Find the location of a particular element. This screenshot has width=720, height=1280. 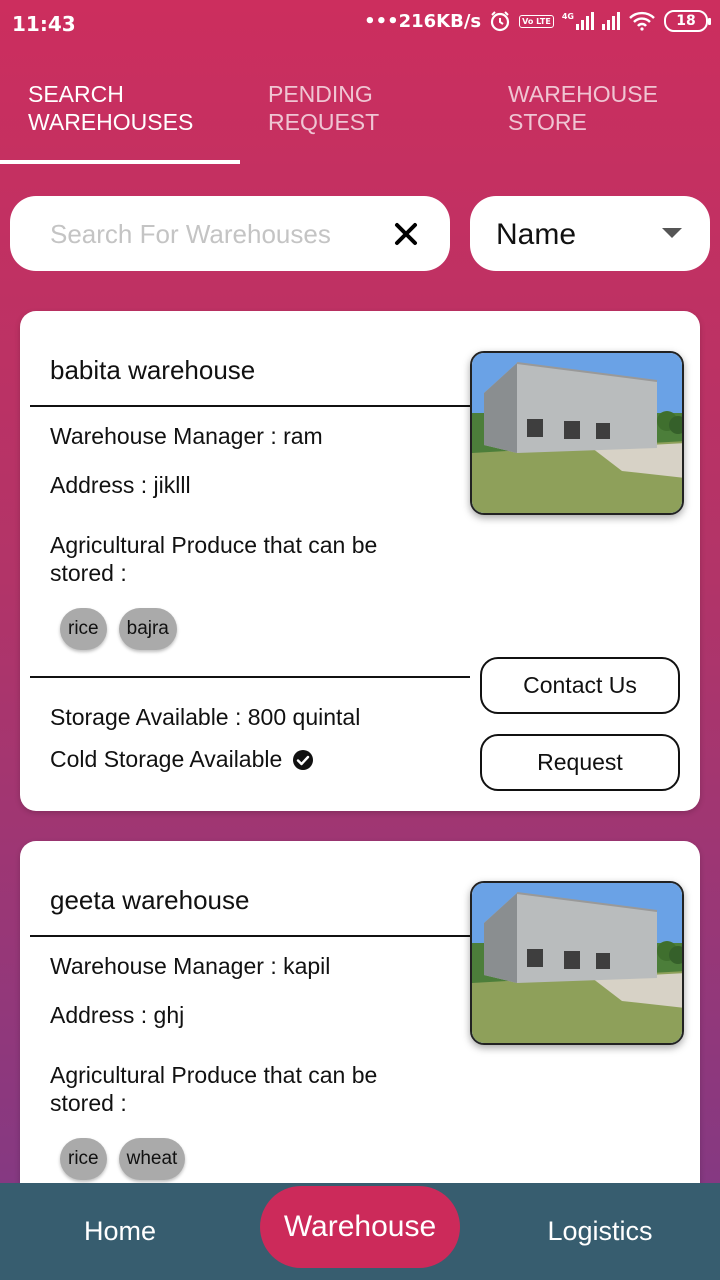

battery-level: 18 is located at coordinates (686, 21).